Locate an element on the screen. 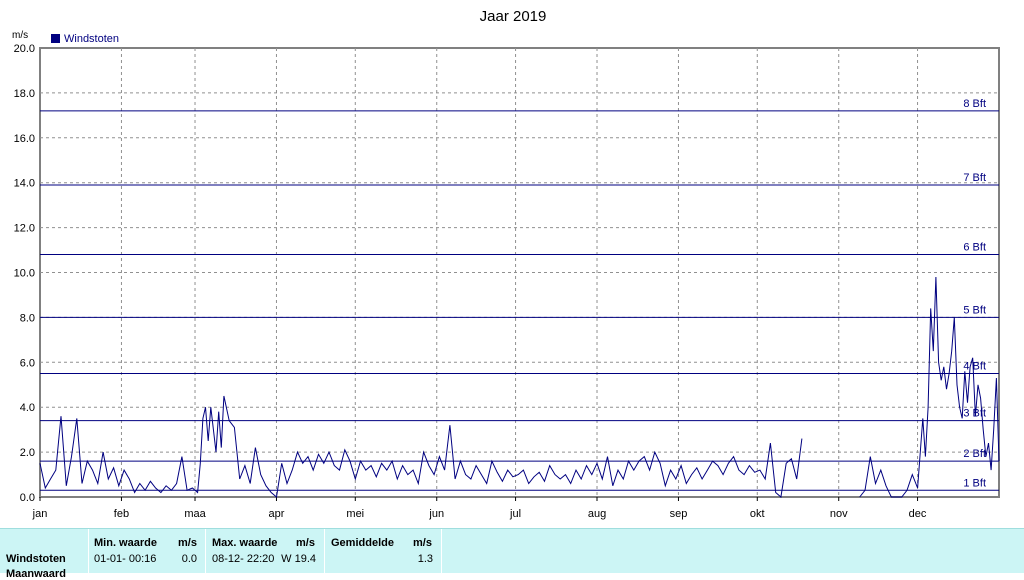 The image size is (1024, 580). chart-title: Jaar 2019 is located at coordinates (513, 16).